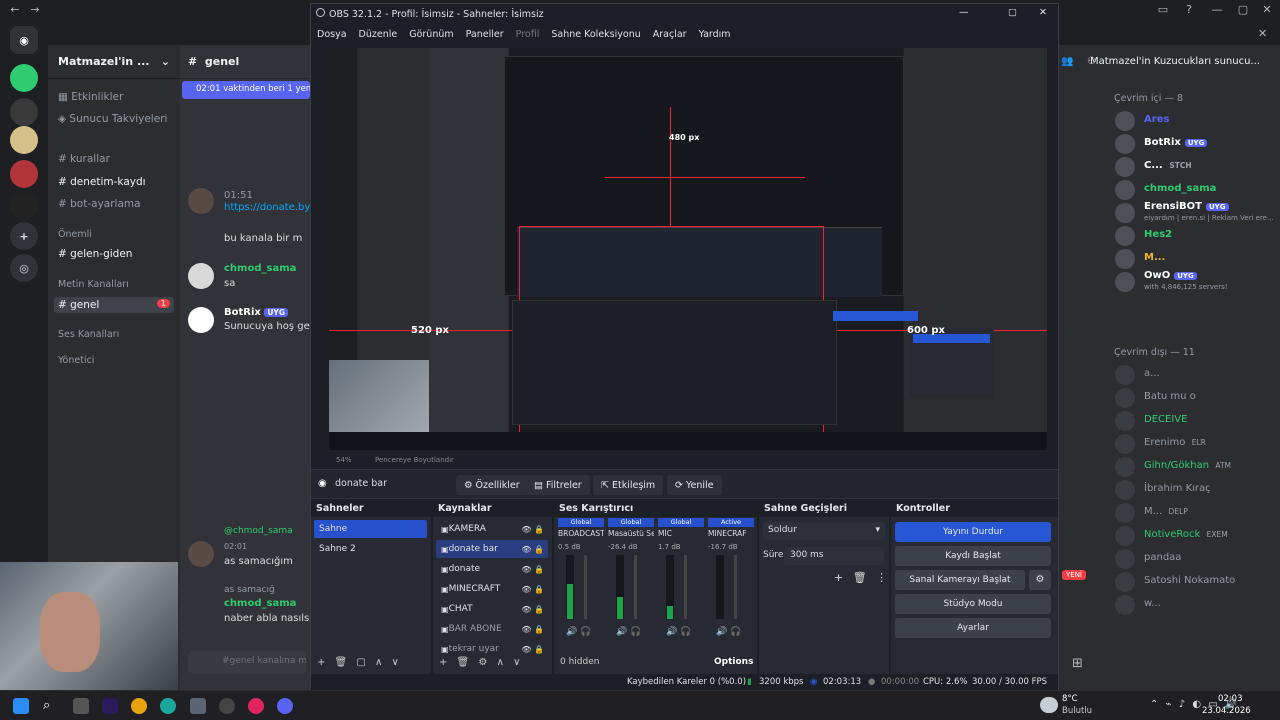  Describe the element at coordinates (860, 577) in the screenshot. I see `transition-actions: + 🗑 ⋮` at that location.